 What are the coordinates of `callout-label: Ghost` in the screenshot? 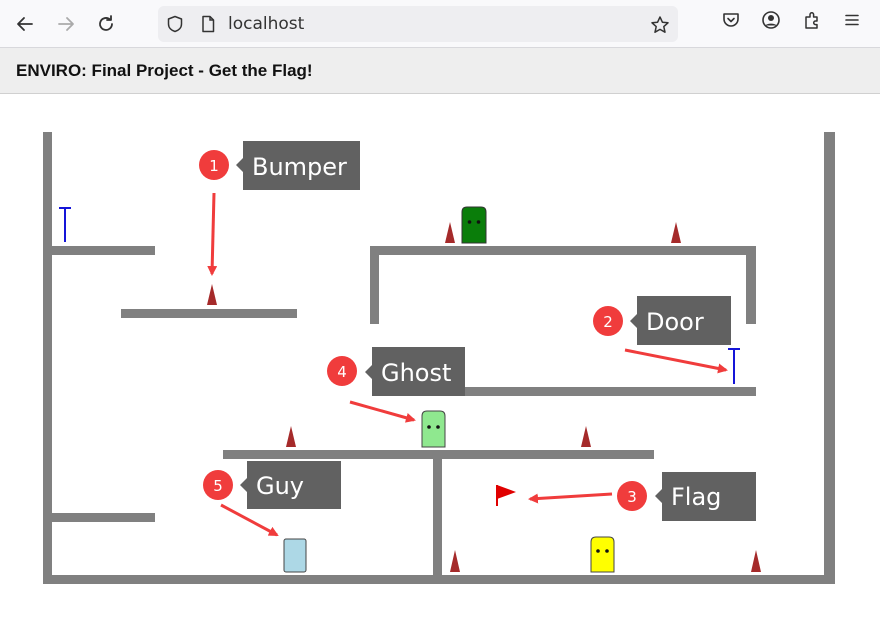 It's located at (416, 373).